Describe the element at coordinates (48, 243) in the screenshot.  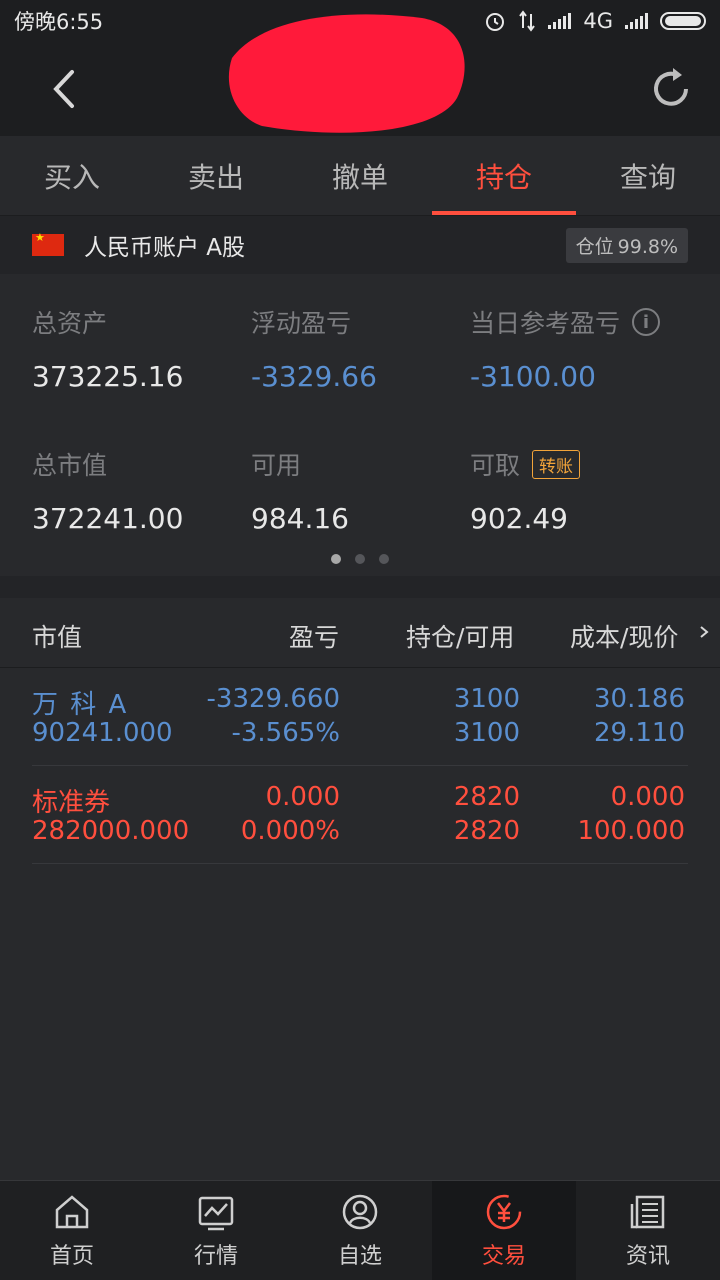
I see `china-flag-icon` at that location.